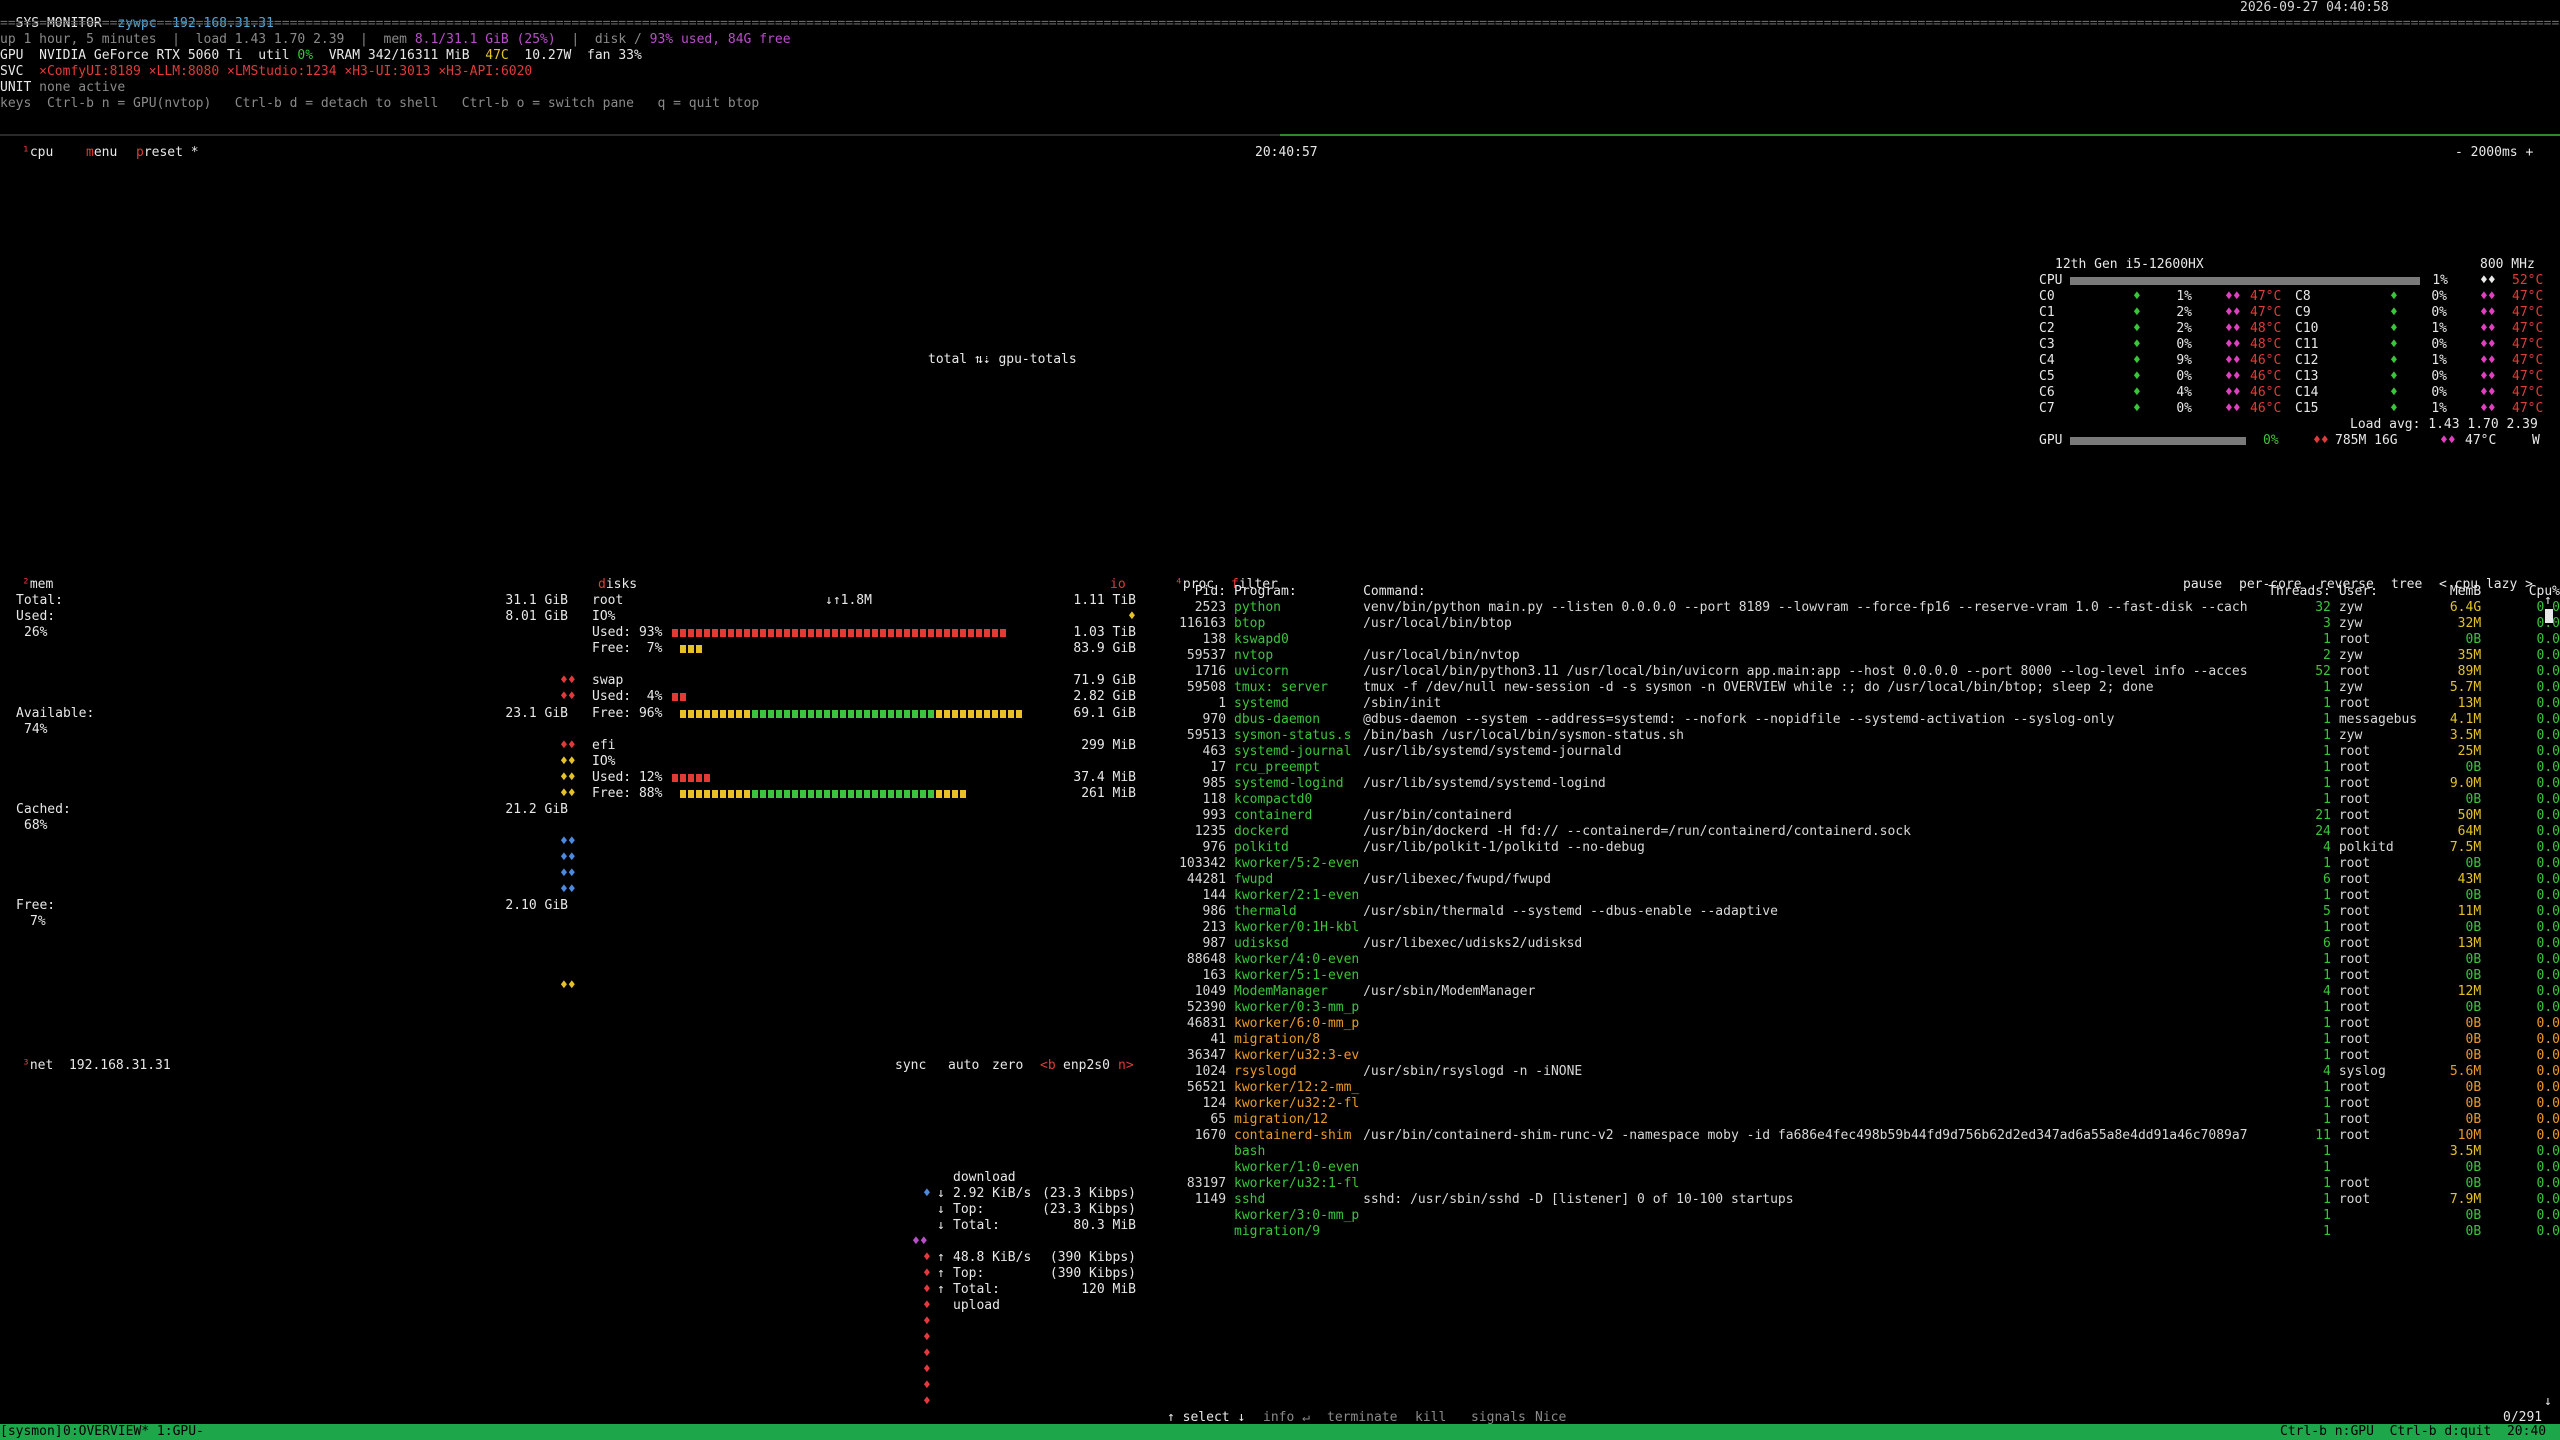 The height and width of the screenshot is (1440, 2560). What do you see at coordinates (1867, 1232) in the screenshot?
I see `process-row: migration/9 1 0B 0.0` at bounding box center [1867, 1232].